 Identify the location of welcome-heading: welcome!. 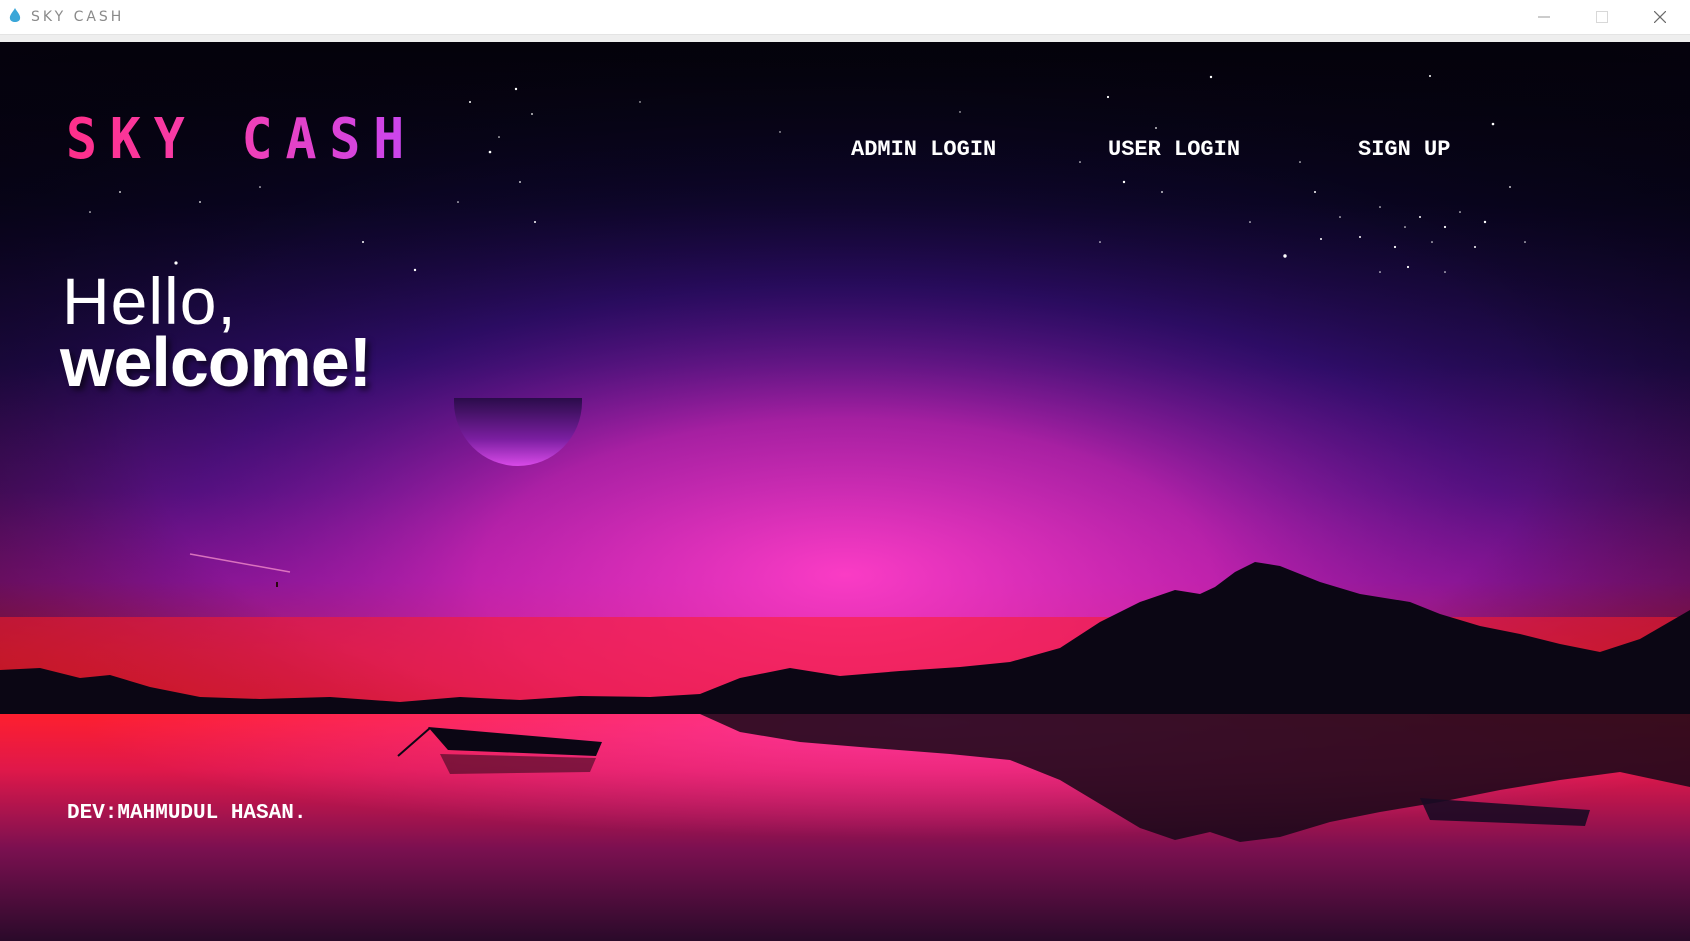
(216, 362).